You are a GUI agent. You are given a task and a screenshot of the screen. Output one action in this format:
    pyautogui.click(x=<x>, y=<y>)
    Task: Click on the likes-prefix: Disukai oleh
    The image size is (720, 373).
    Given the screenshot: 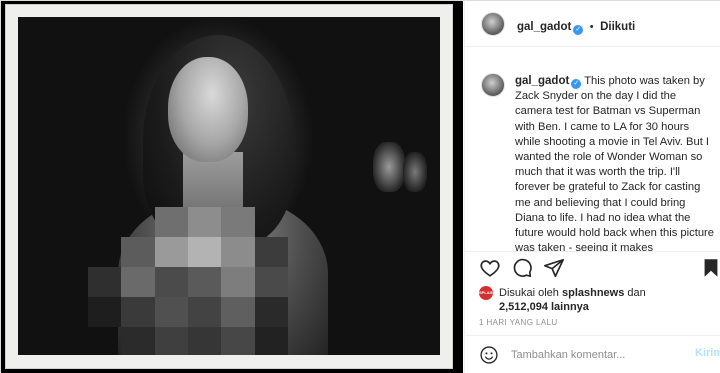 What is the action you would take?
    pyautogui.click(x=529, y=293)
    